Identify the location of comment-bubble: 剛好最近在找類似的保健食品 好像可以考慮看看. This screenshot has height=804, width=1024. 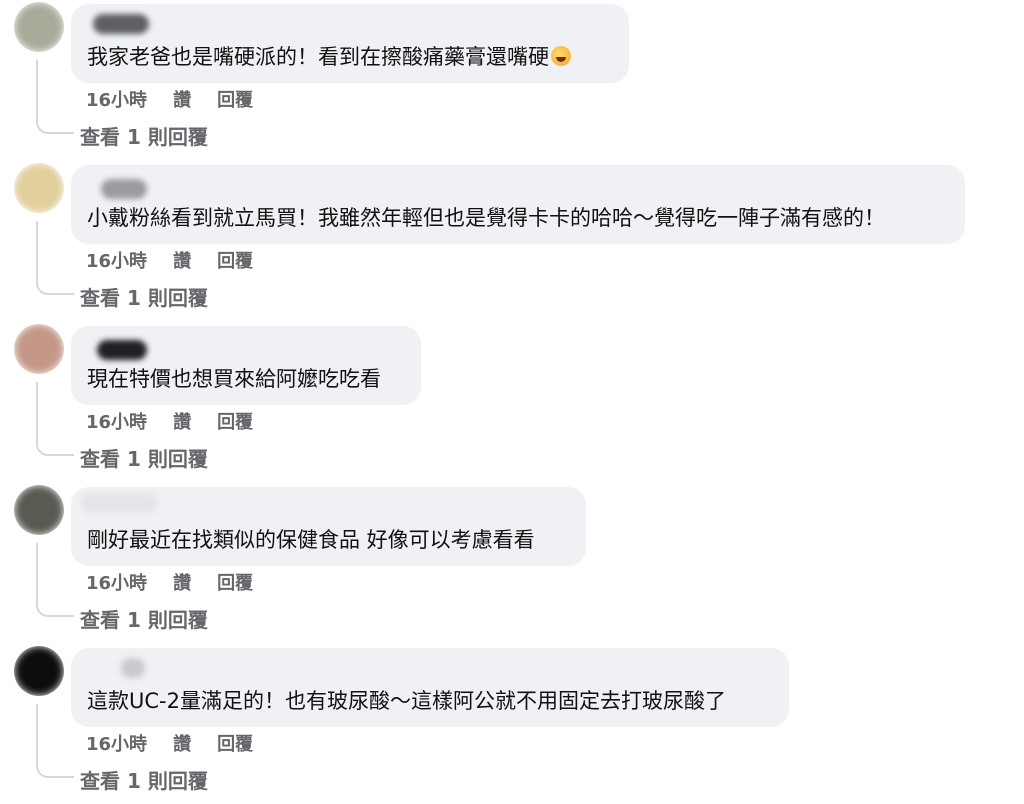
(328, 526).